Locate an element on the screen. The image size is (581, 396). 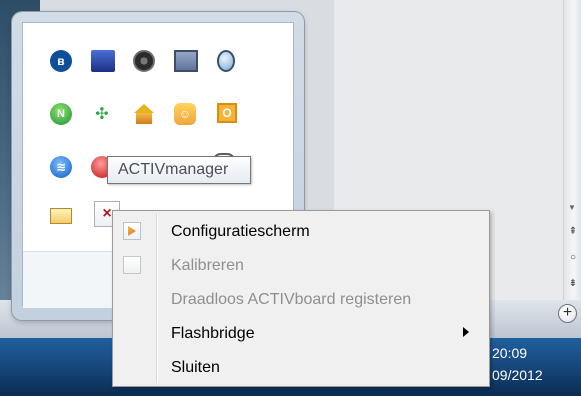
submenu-arrow-icon is located at coordinates (466, 332).